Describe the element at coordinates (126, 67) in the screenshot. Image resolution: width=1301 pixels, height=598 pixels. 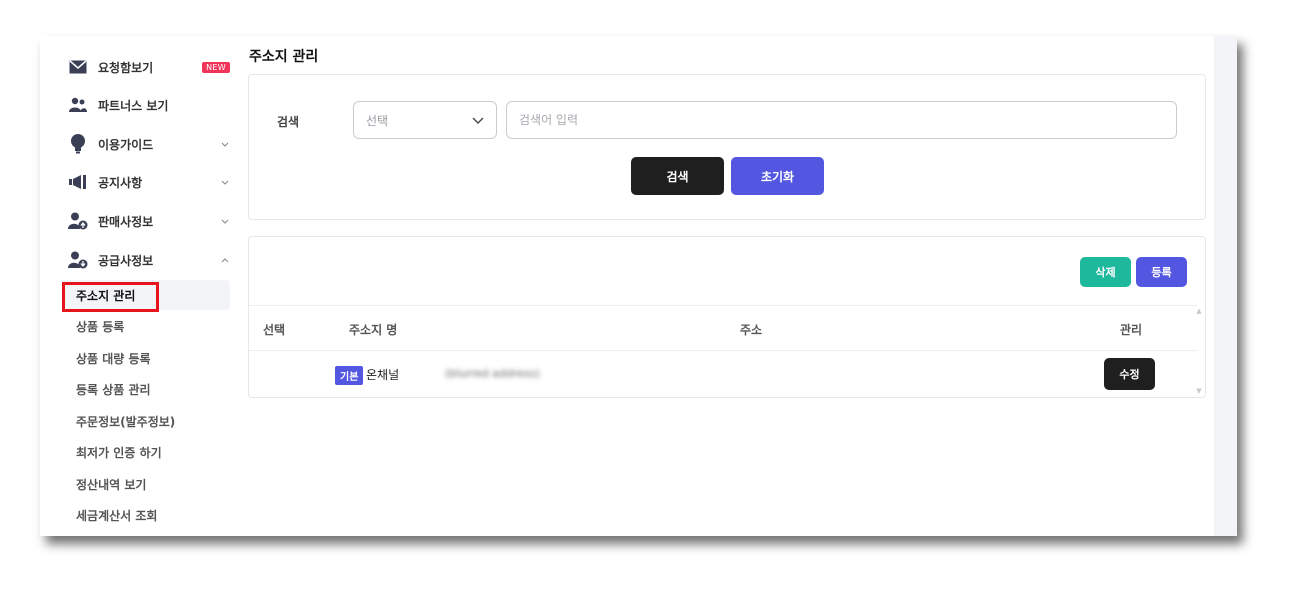
I see `sidebar-item-label: 요청함보기` at that location.